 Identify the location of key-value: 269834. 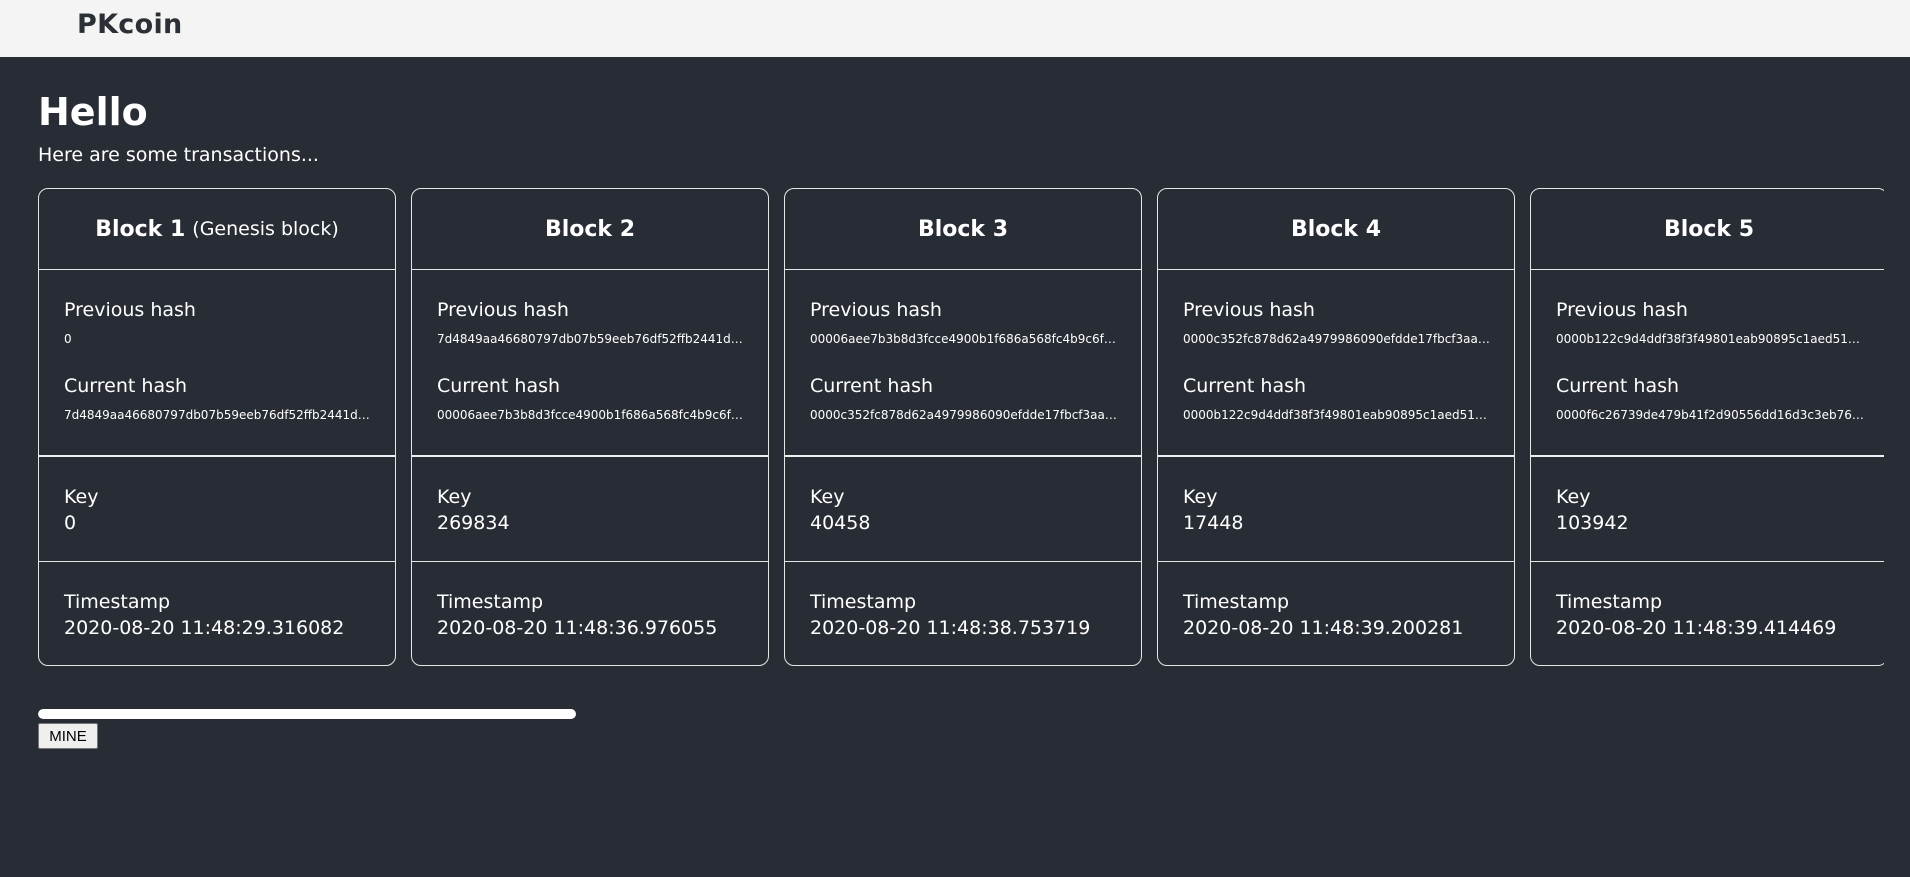
(473, 523).